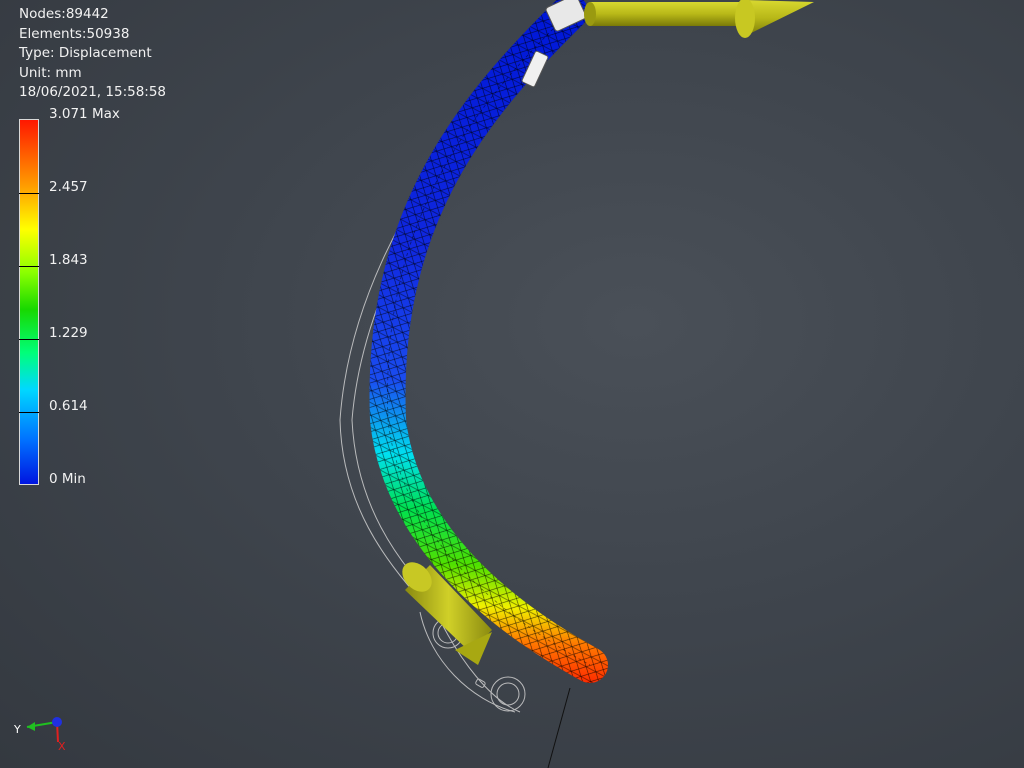 The width and height of the screenshot is (1024, 768). What do you see at coordinates (559, 727) in the screenshot?
I see `probe-leader-line` at bounding box center [559, 727].